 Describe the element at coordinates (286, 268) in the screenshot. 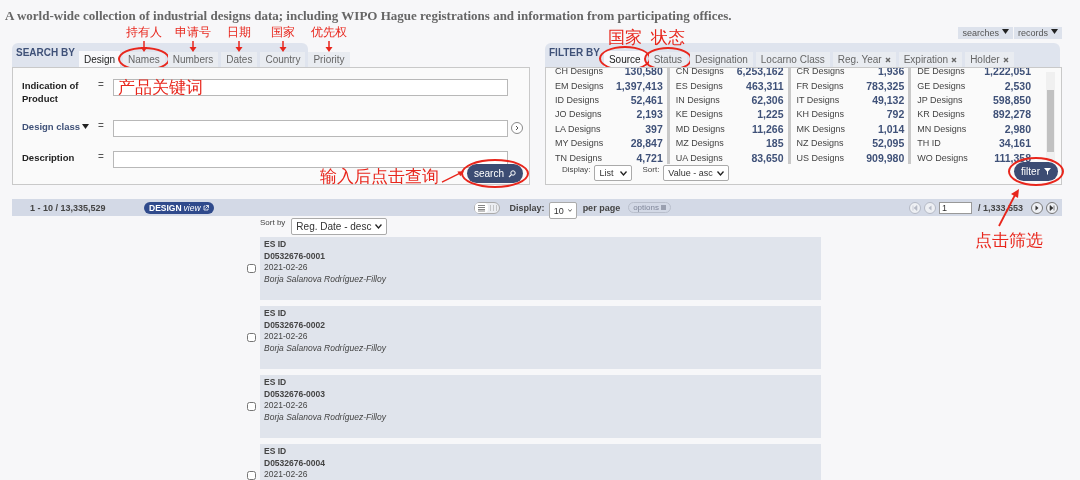

I see `record-date: 2021-02-26` at that location.